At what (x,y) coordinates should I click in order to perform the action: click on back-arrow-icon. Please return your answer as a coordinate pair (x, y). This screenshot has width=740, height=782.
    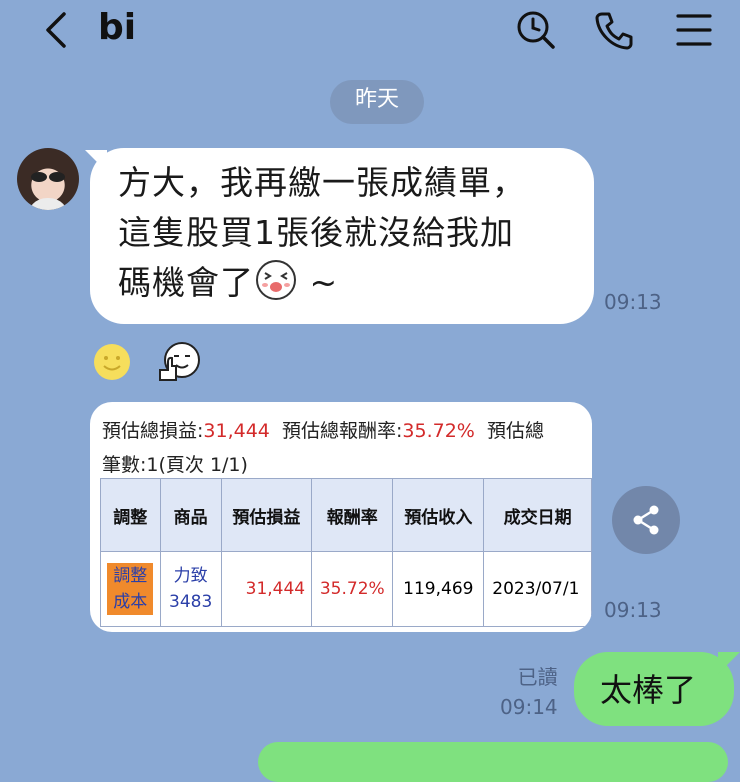
    Looking at the image, I should click on (58, 30).